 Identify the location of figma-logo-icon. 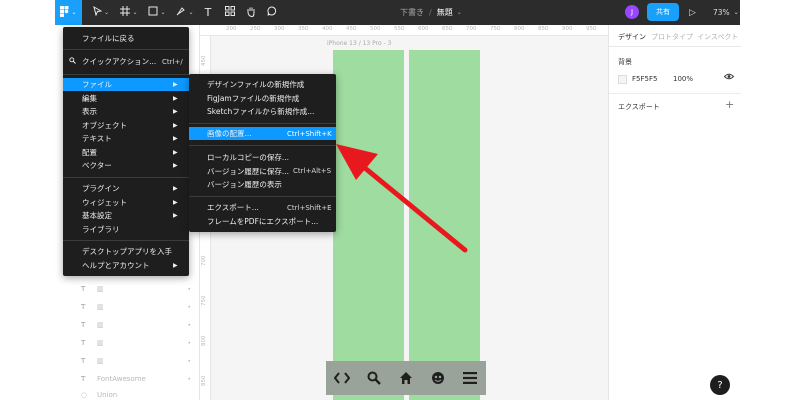
(64, 12).